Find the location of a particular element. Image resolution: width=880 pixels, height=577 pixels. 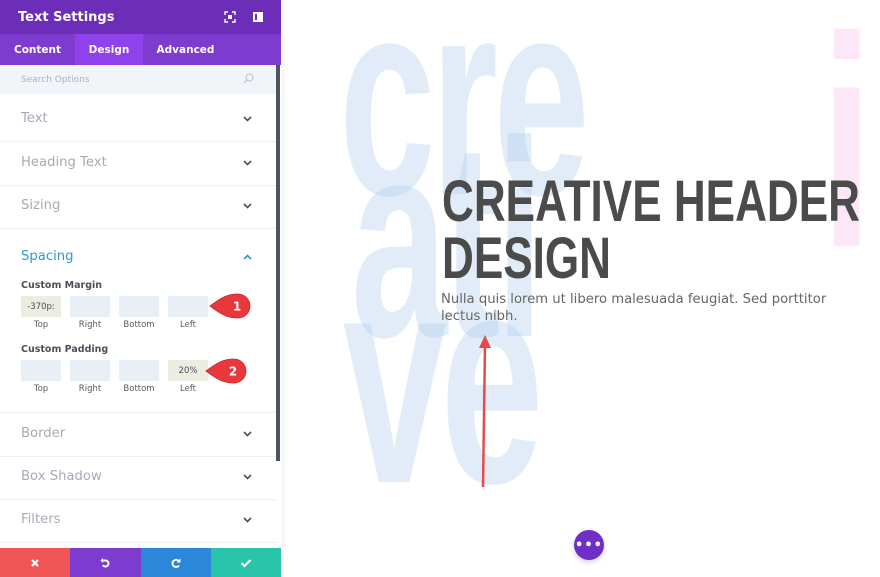

section-sizing: Sizing is located at coordinates (138, 207).